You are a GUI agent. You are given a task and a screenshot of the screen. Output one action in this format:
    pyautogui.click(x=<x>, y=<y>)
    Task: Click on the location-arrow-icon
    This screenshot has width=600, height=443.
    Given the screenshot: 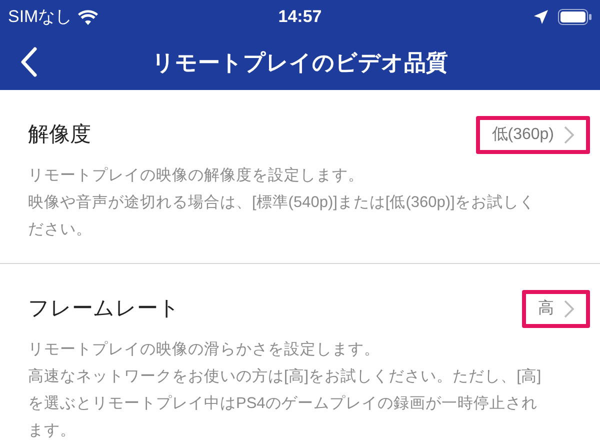 What is the action you would take?
    pyautogui.click(x=541, y=17)
    